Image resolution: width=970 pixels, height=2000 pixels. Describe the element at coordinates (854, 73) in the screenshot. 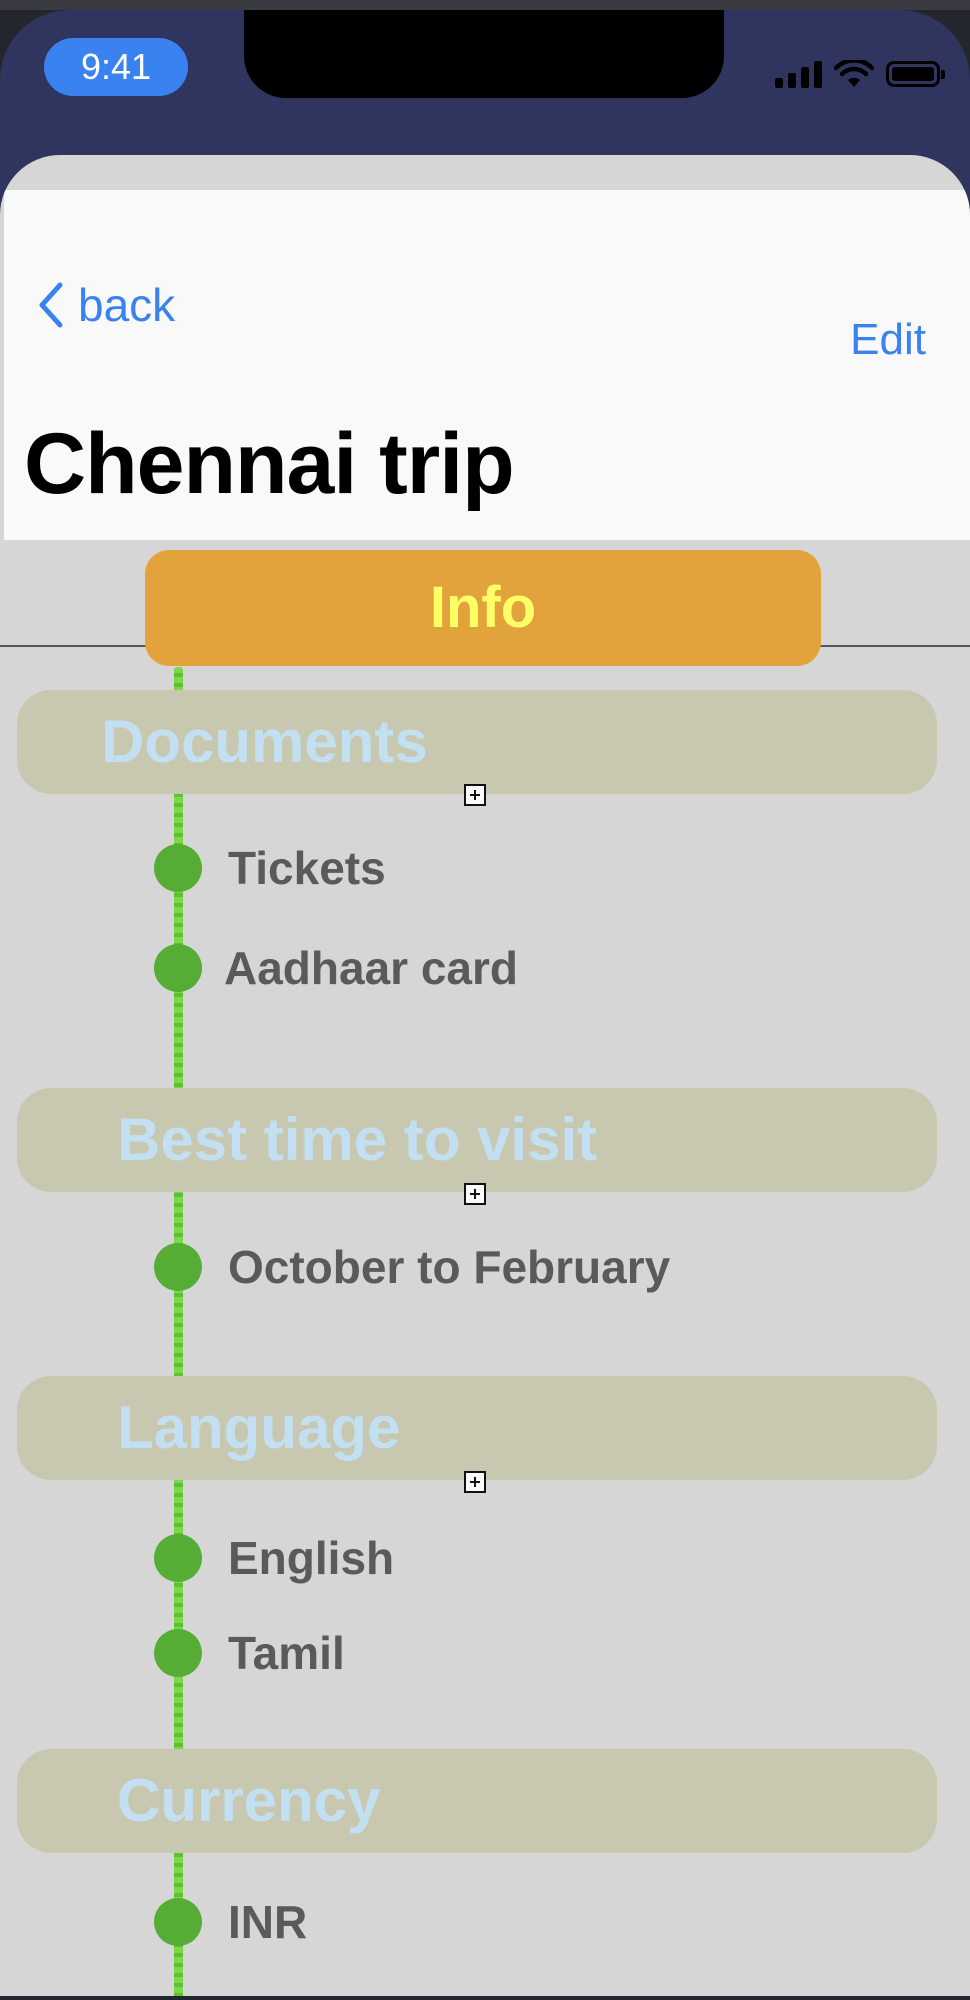

I see `wifi-icon` at that location.